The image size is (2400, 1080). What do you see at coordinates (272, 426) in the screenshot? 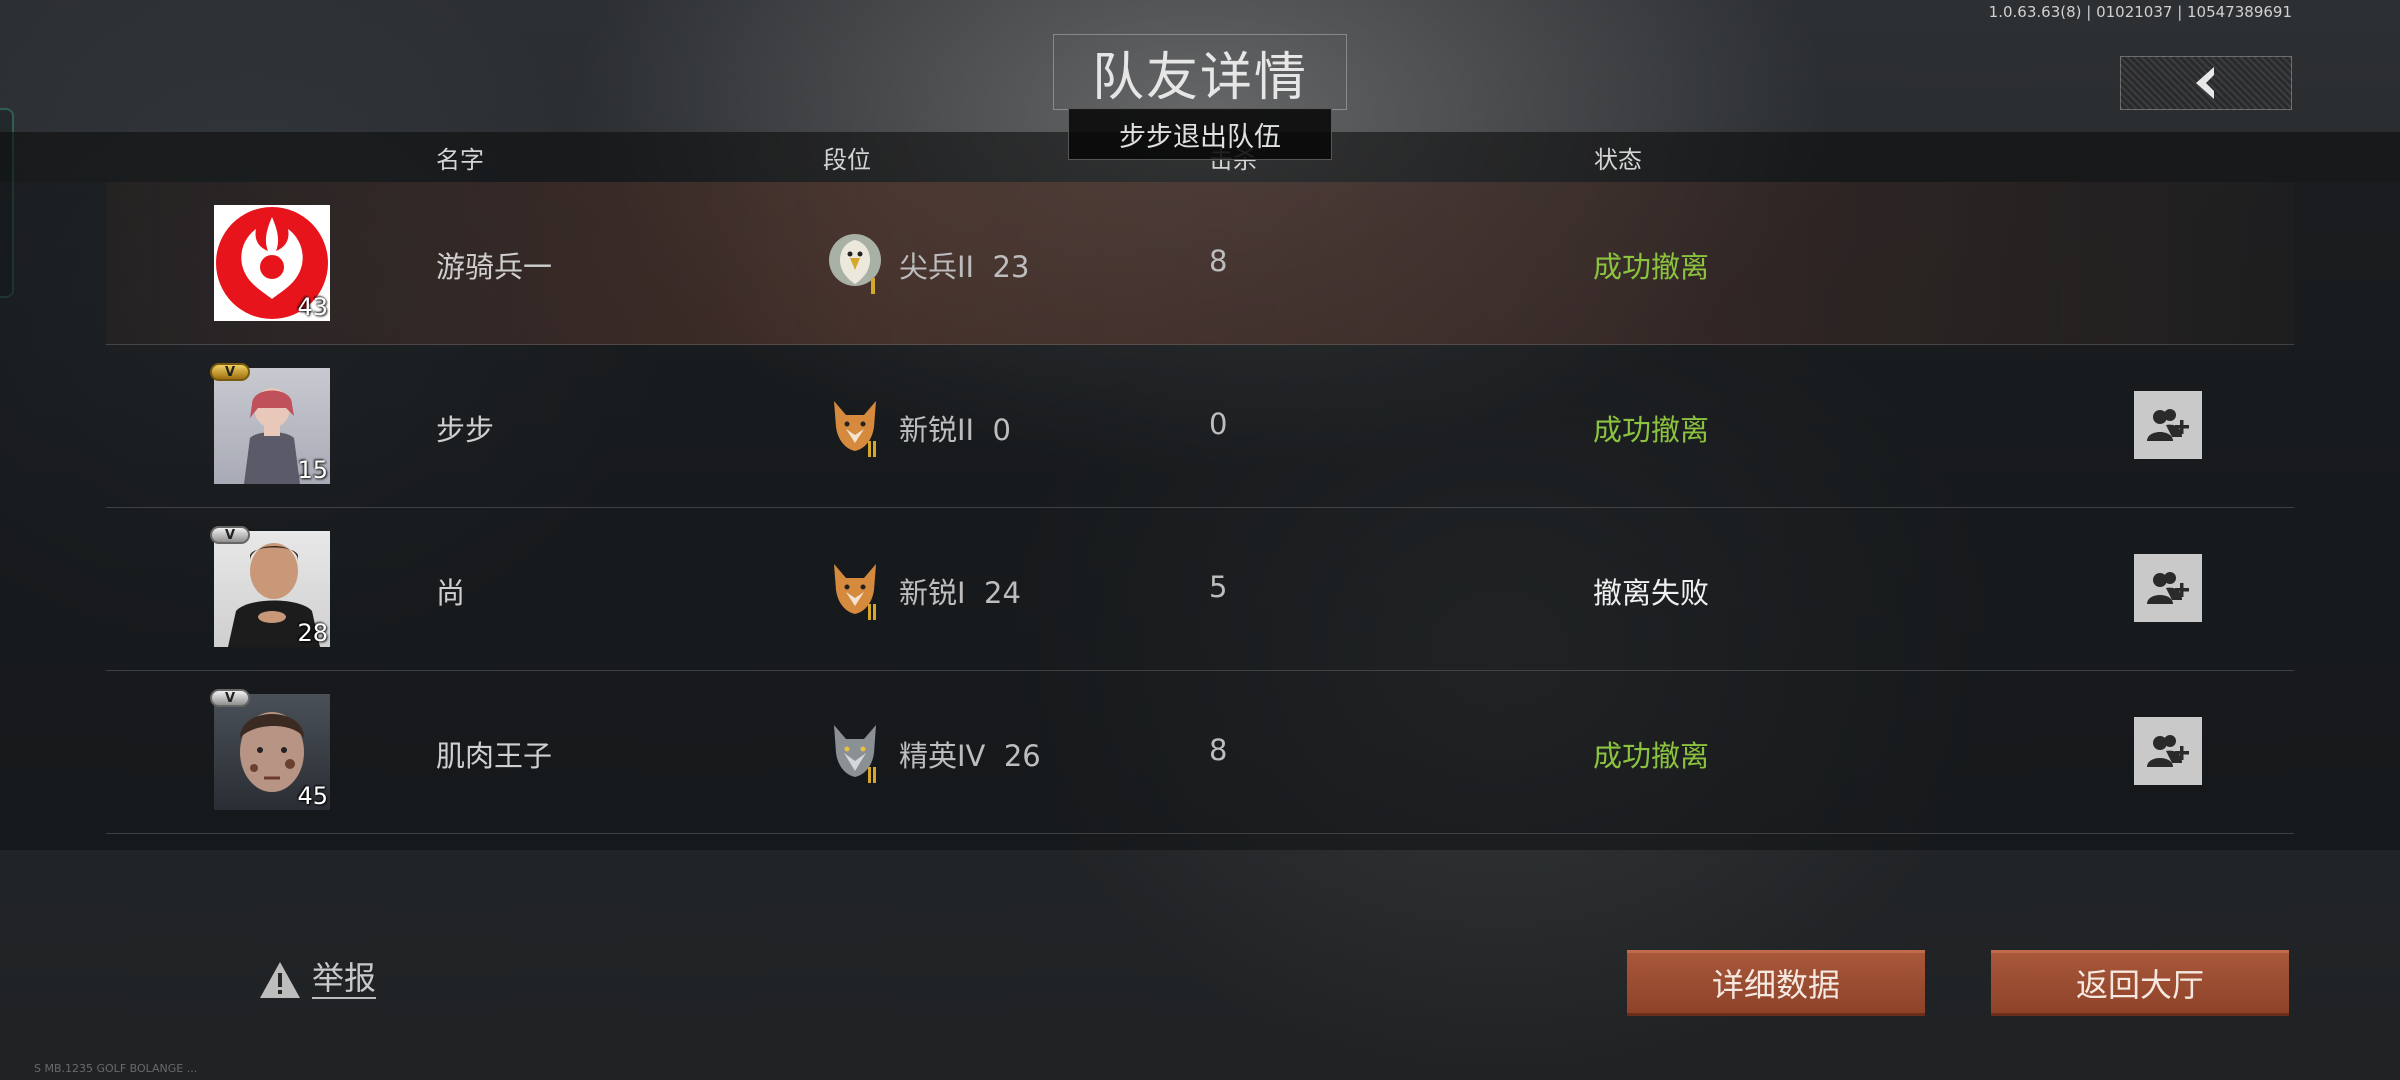
I see `avatar: 15` at bounding box center [272, 426].